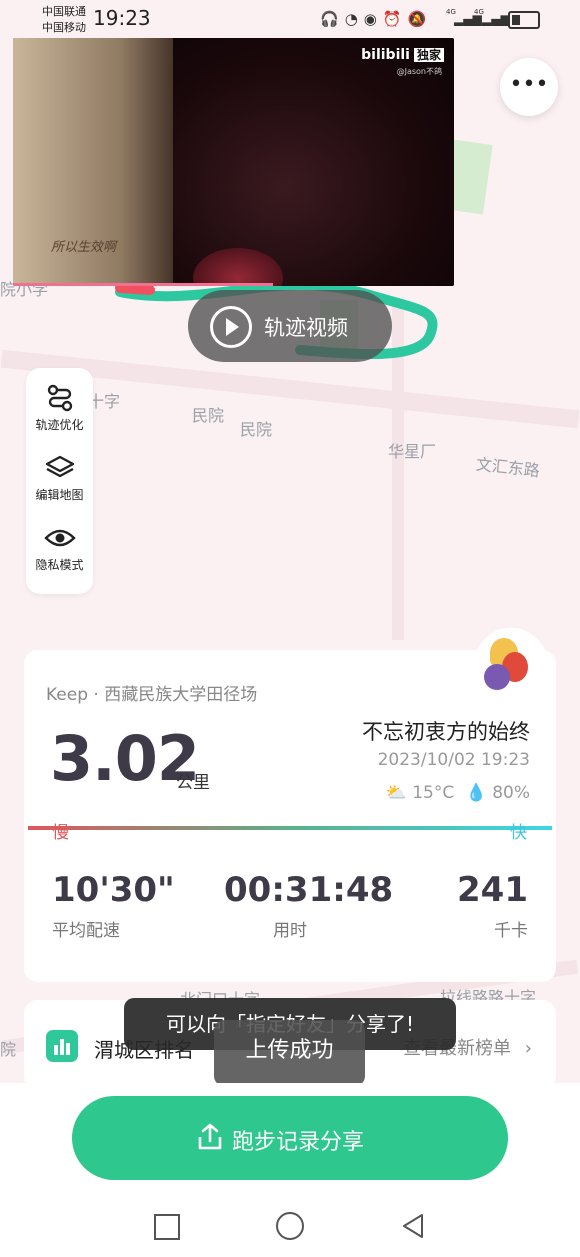 The width and height of the screenshot is (580, 1257). I want to click on chart-icon, so click(62, 1046).